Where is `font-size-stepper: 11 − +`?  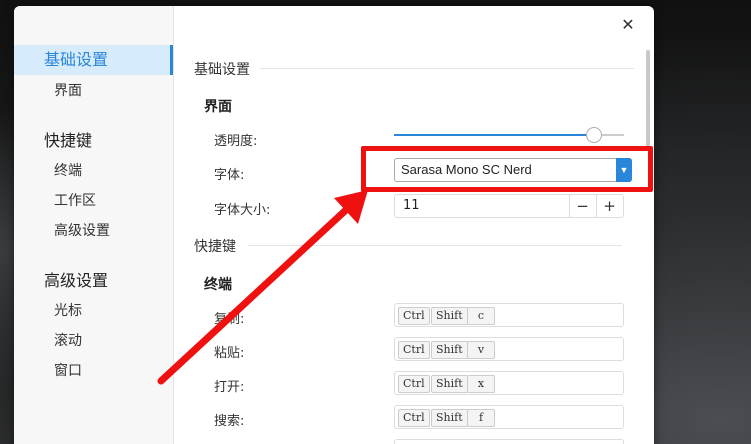
font-size-stepper: 11 − + is located at coordinates (509, 206).